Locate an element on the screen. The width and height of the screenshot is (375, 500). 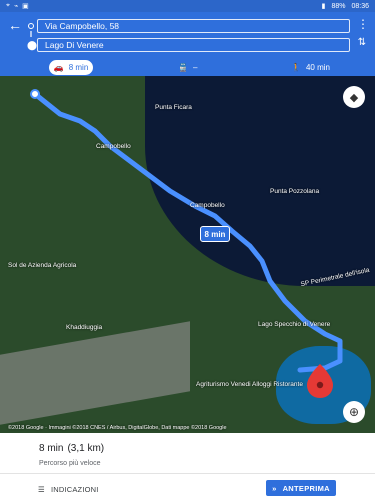
train-icon: 🚆 is located at coordinates (183, 67).